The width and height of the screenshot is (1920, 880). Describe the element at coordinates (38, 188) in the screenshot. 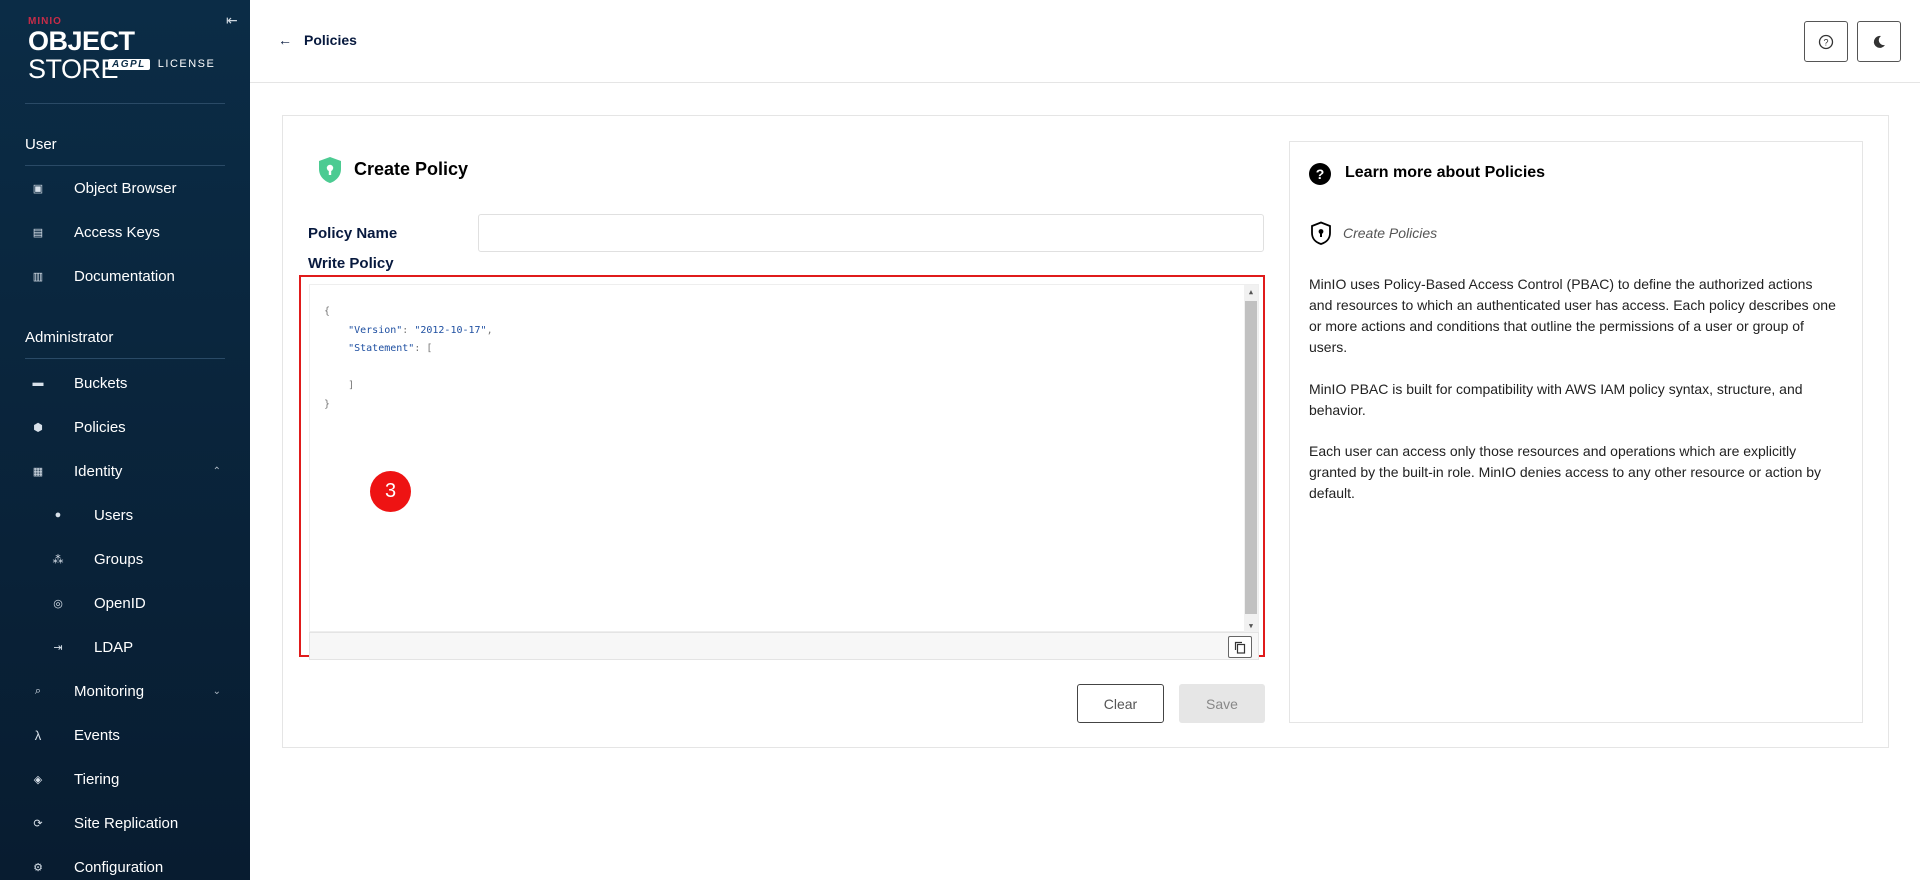

I see `object-browser-icon: ▣` at that location.